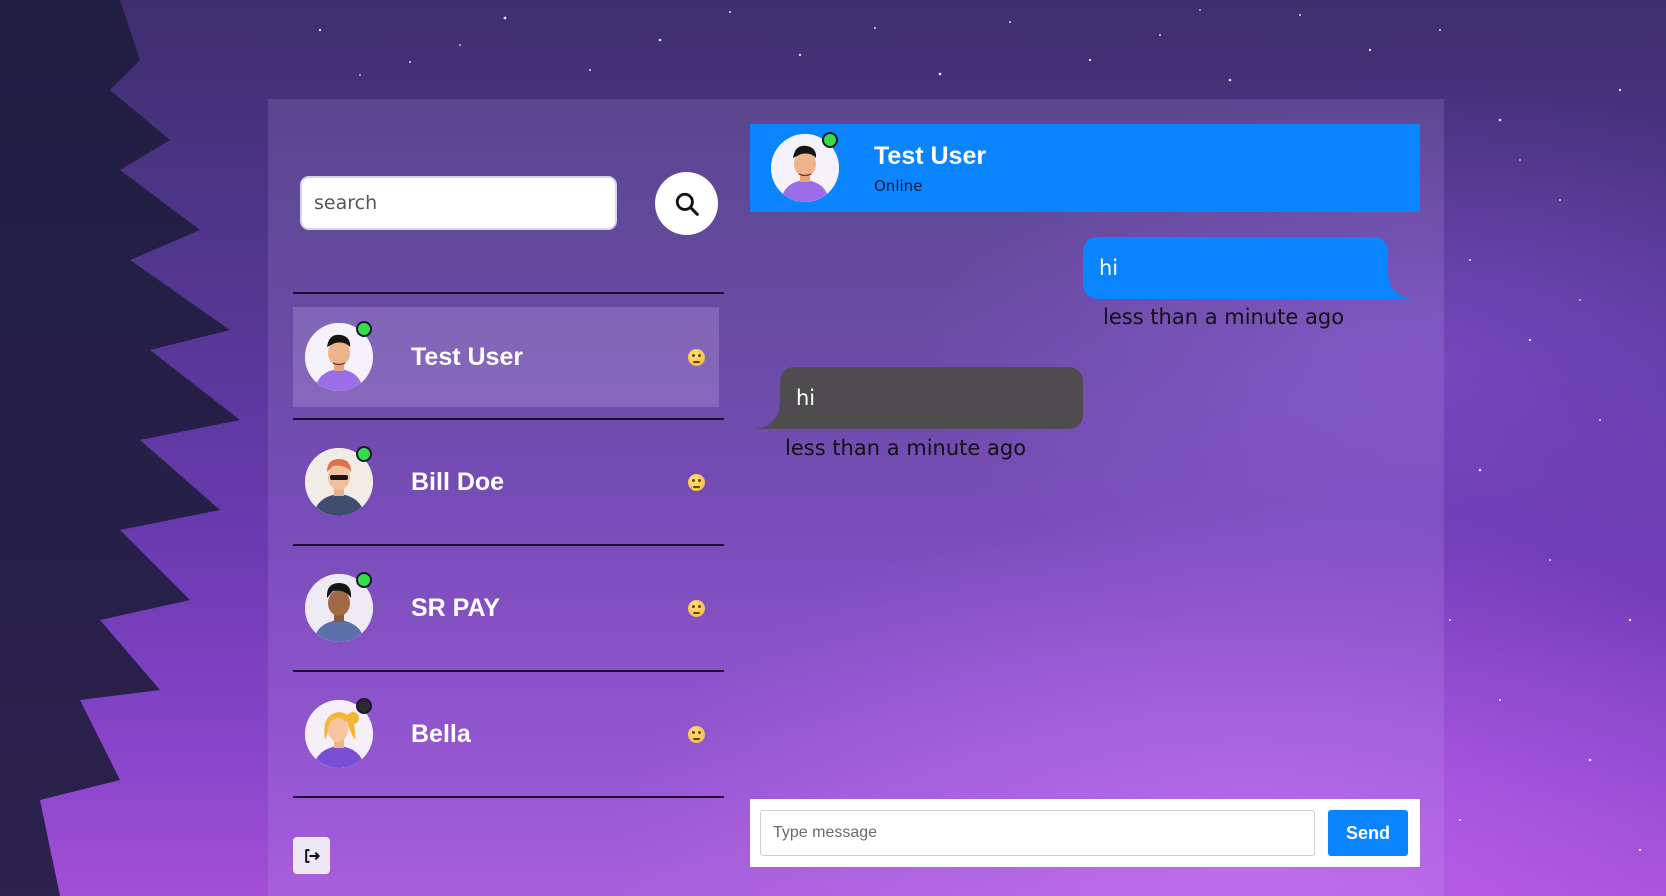  I want to click on message-composer: Send, so click(1085, 833).